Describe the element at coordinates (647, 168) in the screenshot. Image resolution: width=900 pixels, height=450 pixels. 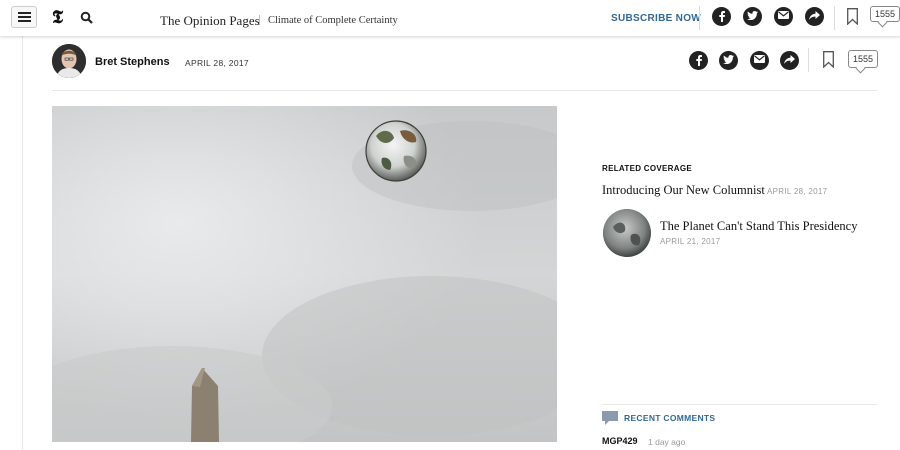
I see `related-coverage-heading: RELATED COVERAGE` at that location.